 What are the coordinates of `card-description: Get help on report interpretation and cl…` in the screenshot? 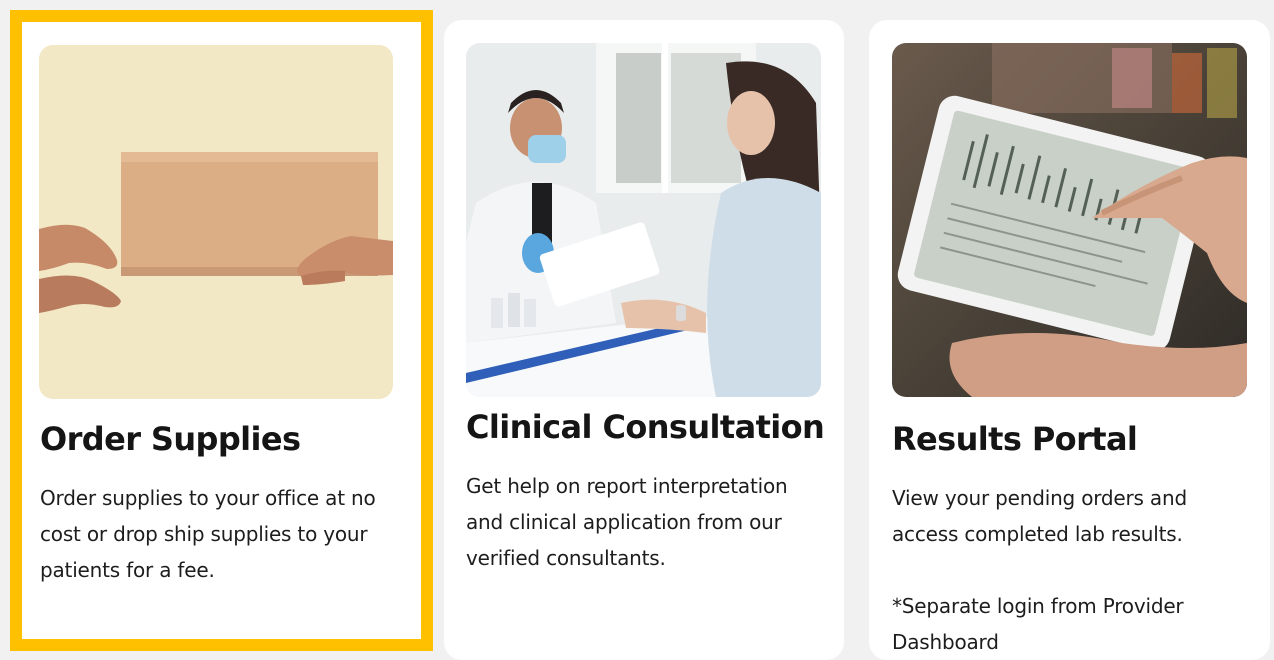 It's located at (627, 522).